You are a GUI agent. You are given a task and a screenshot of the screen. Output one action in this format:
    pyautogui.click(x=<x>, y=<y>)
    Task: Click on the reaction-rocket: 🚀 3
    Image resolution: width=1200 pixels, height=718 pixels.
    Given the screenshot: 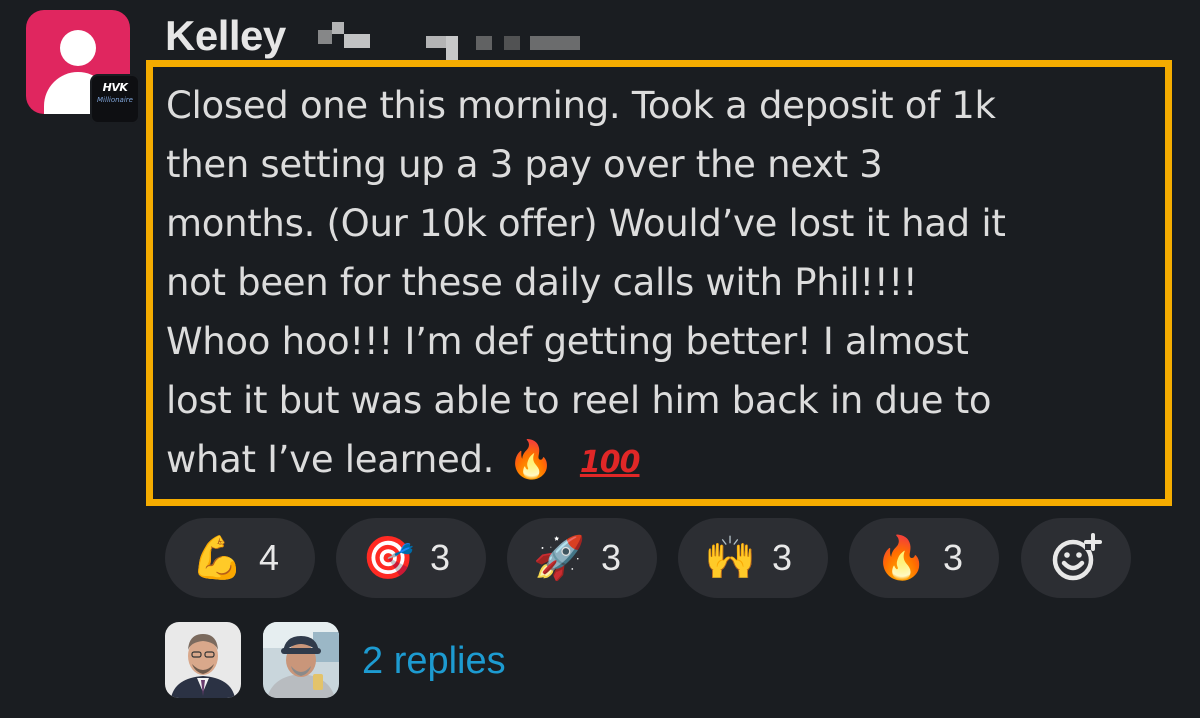 What is the action you would take?
    pyautogui.click(x=582, y=558)
    